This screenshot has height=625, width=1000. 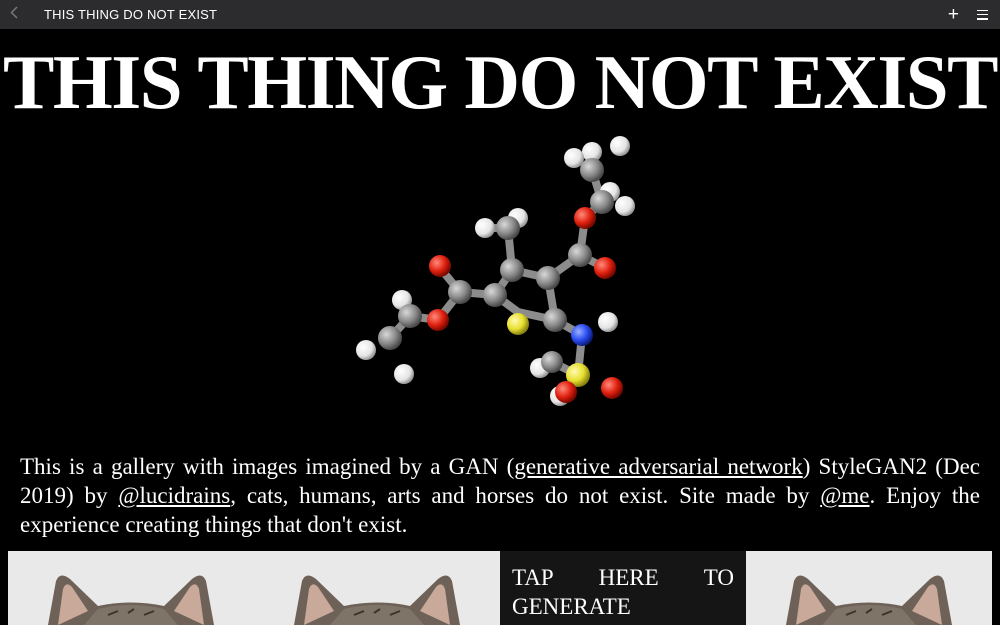 I want to click on generate-button: TAP HERE TO GENERATE, so click(x=623, y=588).